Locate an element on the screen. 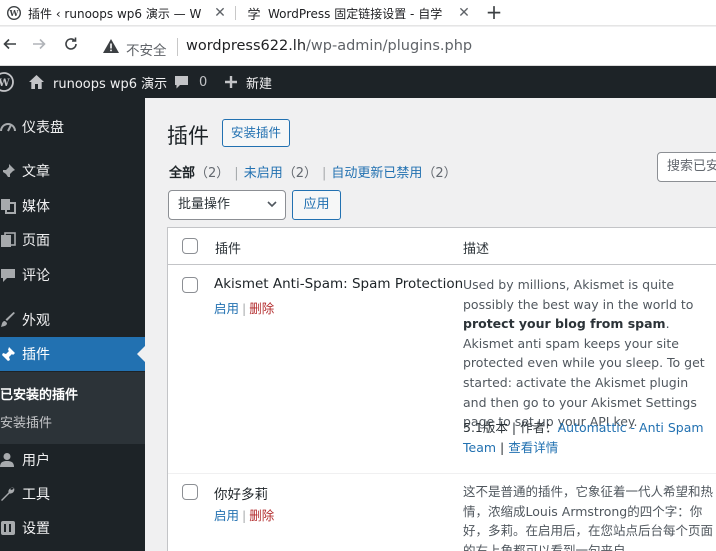  reload-icon is located at coordinates (71, 46).